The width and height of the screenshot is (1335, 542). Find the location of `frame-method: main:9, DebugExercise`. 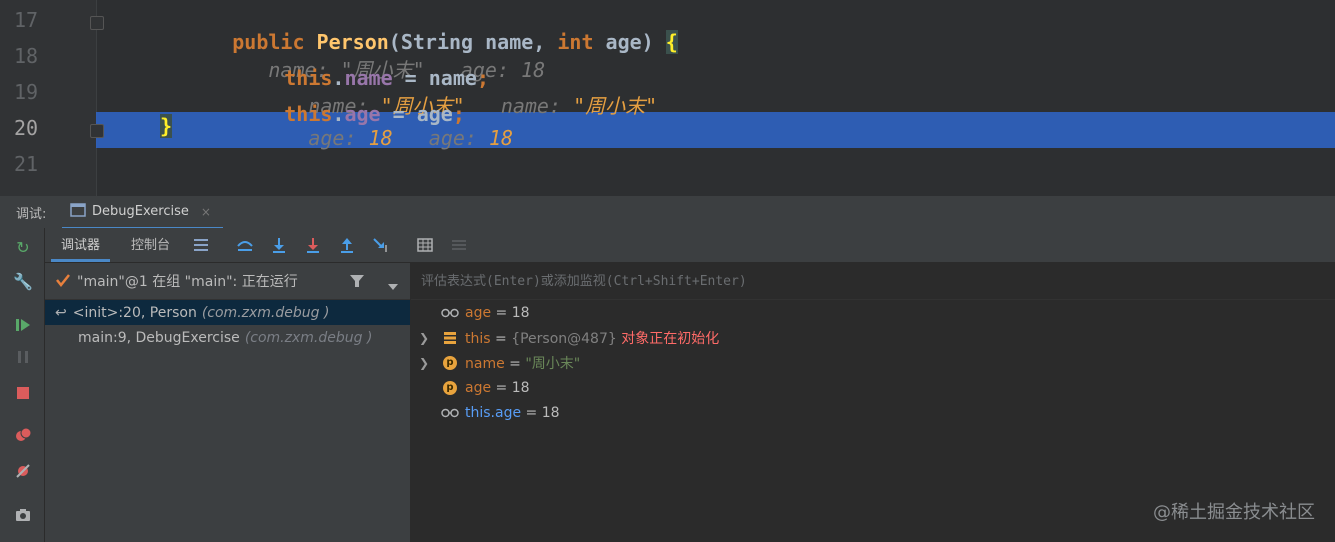

frame-method: main:9, DebugExercise is located at coordinates (159, 337).